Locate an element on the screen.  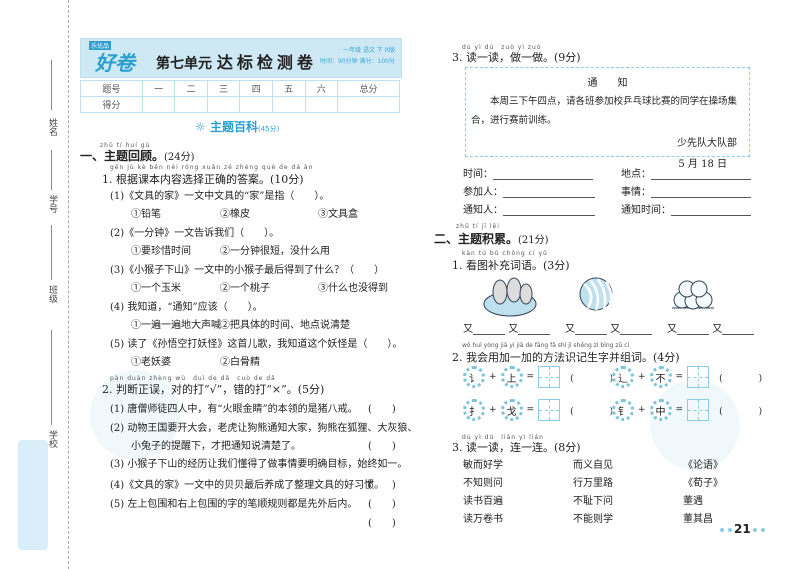
cell: 总分 is located at coordinates (368, 88).